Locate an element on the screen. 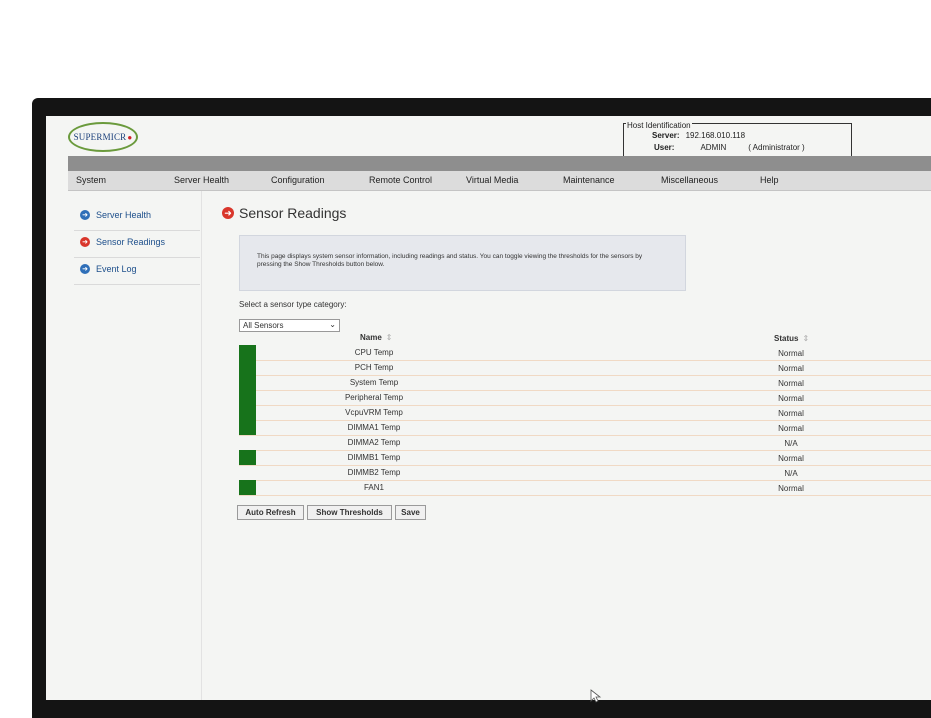 This screenshot has height=718, width=931. menu-system: System is located at coordinates (91, 180).